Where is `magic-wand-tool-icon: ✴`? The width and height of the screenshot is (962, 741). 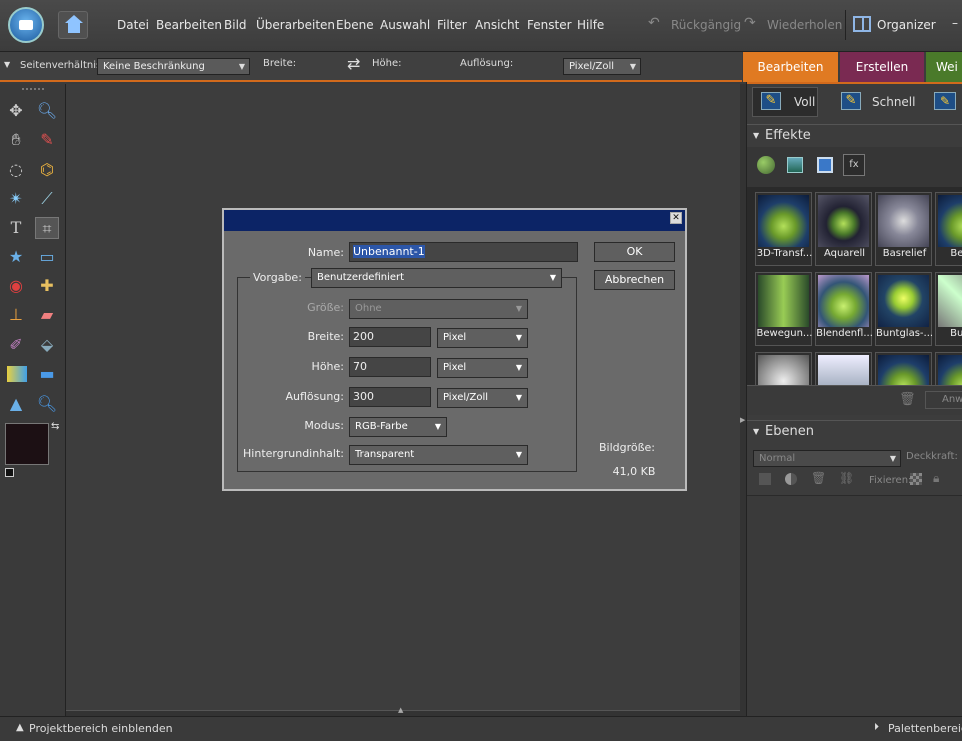
magic-wand-tool-icon: ✴ is located at coordinates (16, 199).